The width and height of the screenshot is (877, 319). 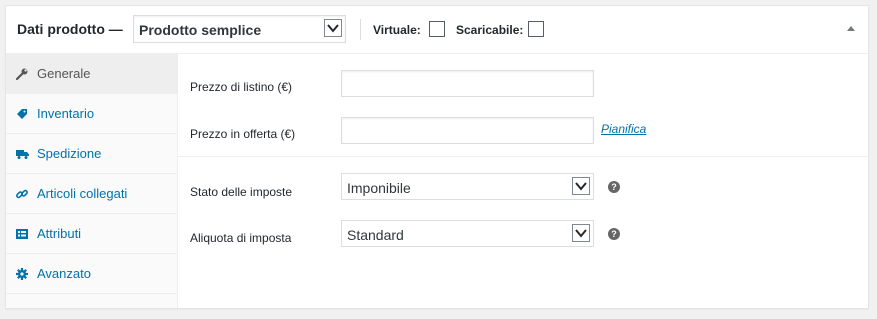 What do you see at coordinates (536, 29) in the screenshot?
I see `downloadable-checkbox` at bounding box center [536, 29].